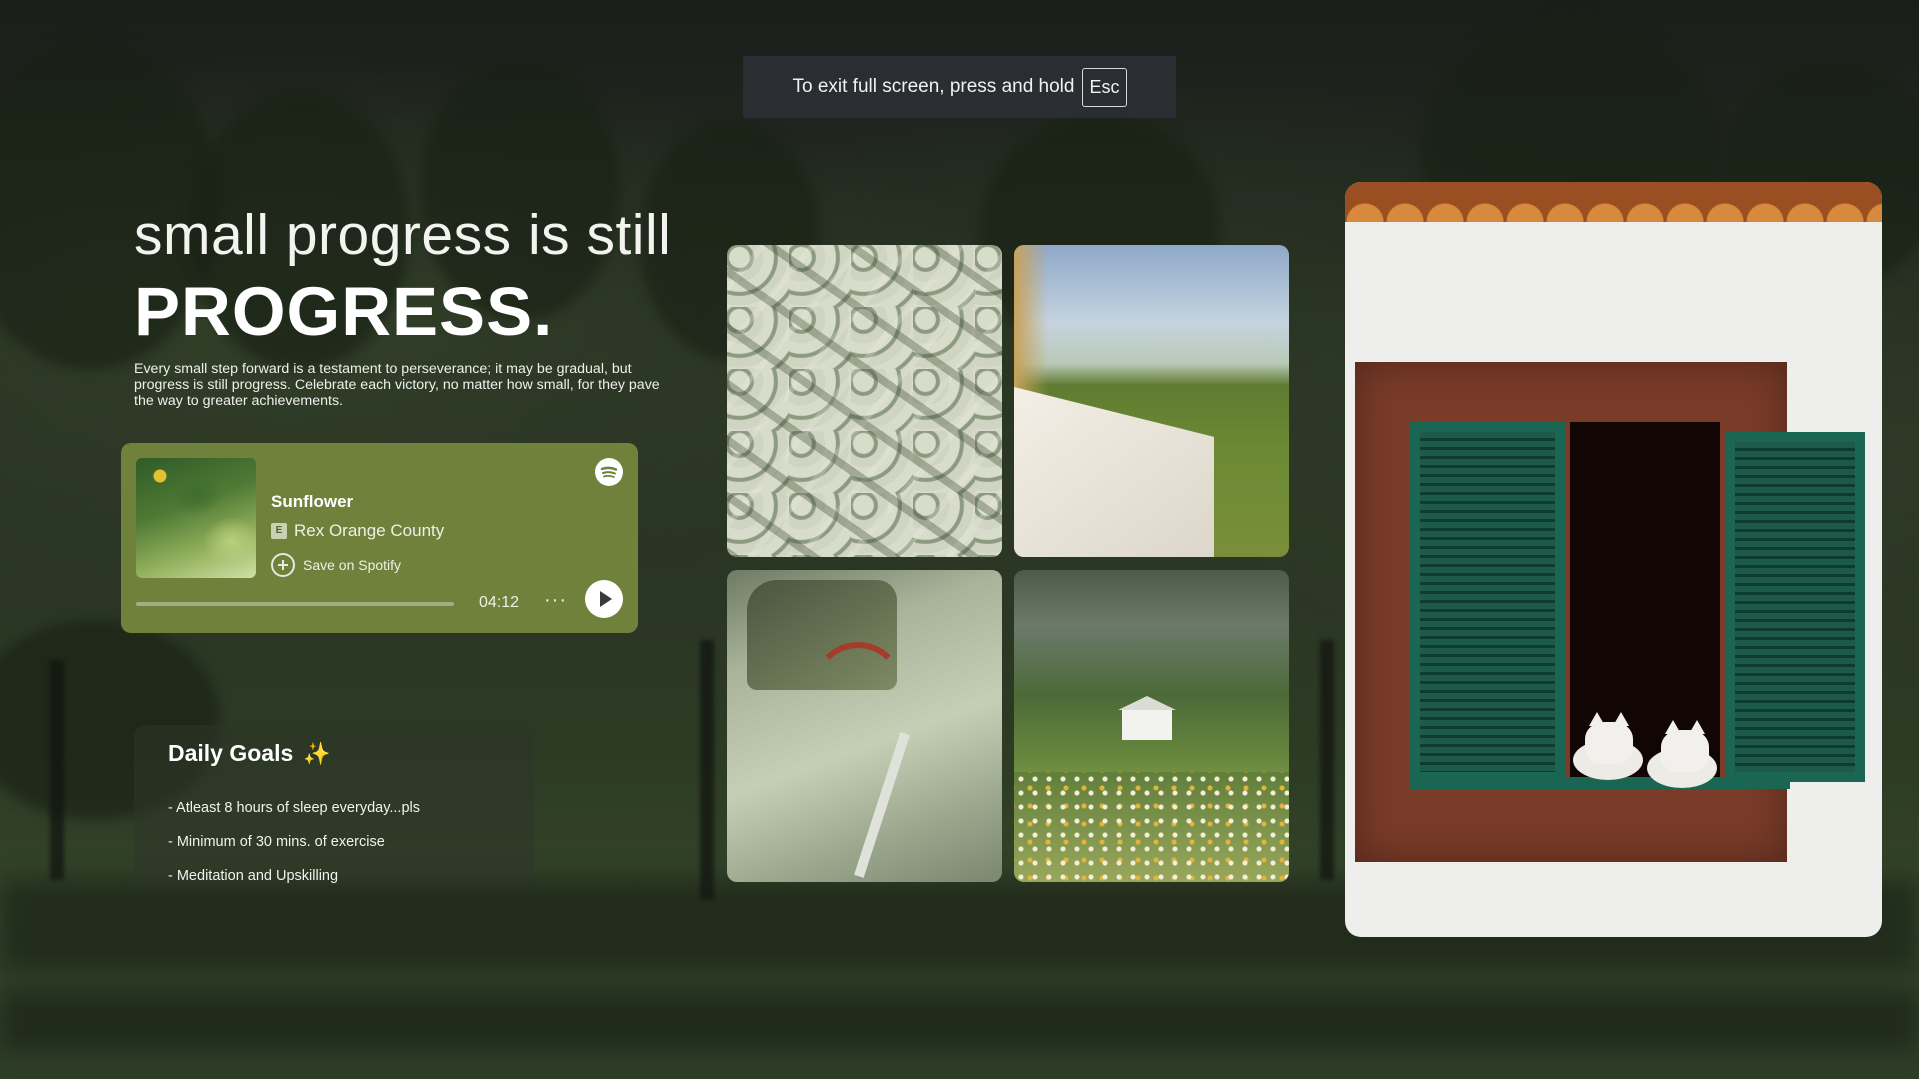  Describe the element at coordinates (1104, 87) in the screenshot. I see `esc-key-hint: Esc` at that location.